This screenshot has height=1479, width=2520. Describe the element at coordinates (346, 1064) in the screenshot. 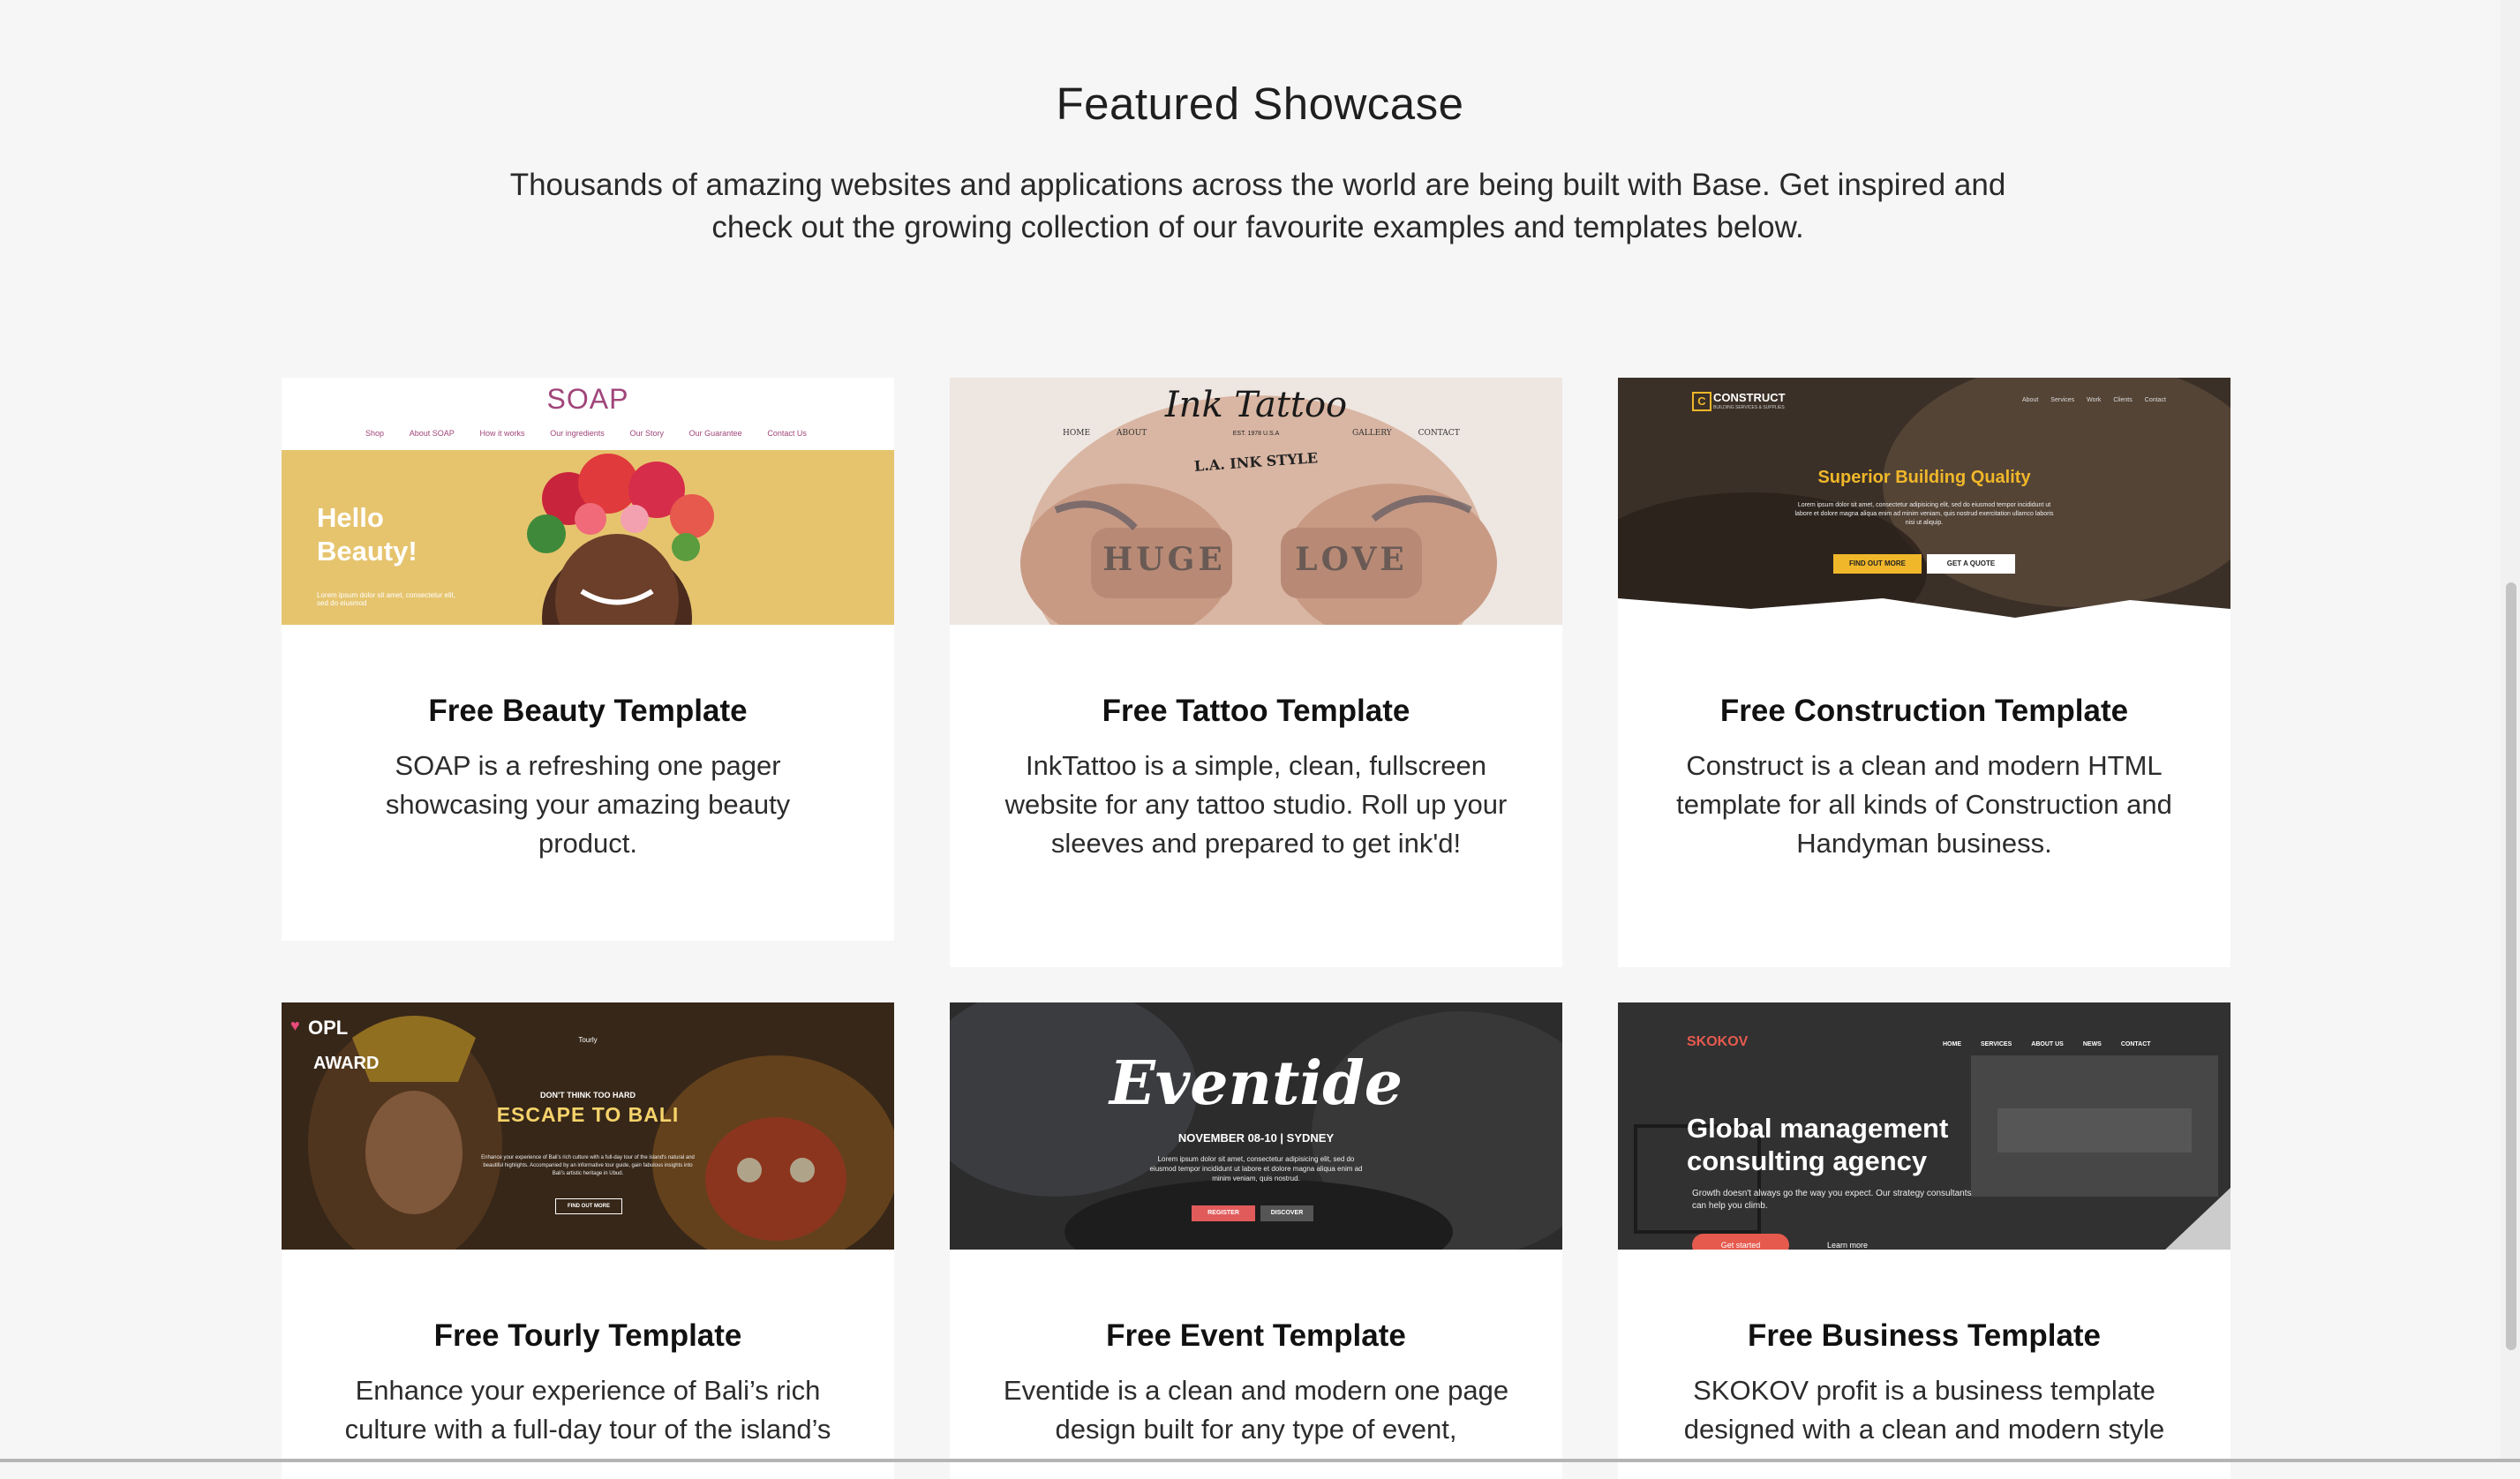

I see `award-badge-label: AWARD` at that location.